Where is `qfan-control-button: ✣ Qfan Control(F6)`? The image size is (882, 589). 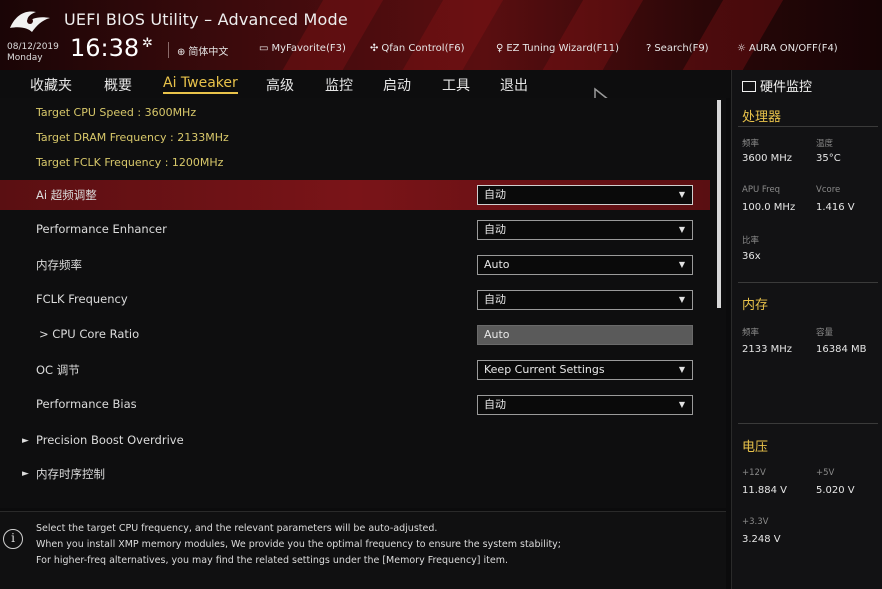 qfan-control-button: ✣ Qfan Control(F6) is located at coordinates (417, 48).